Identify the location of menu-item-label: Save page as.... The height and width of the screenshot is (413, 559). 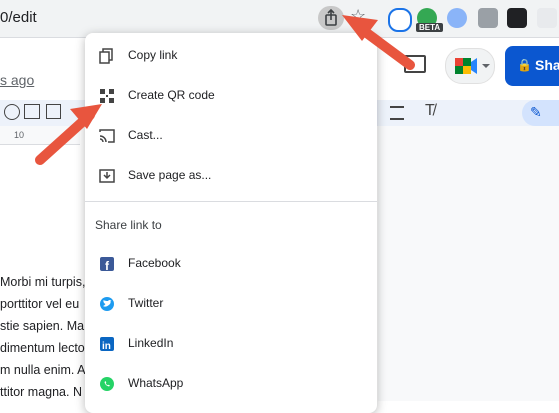
(170, 175).